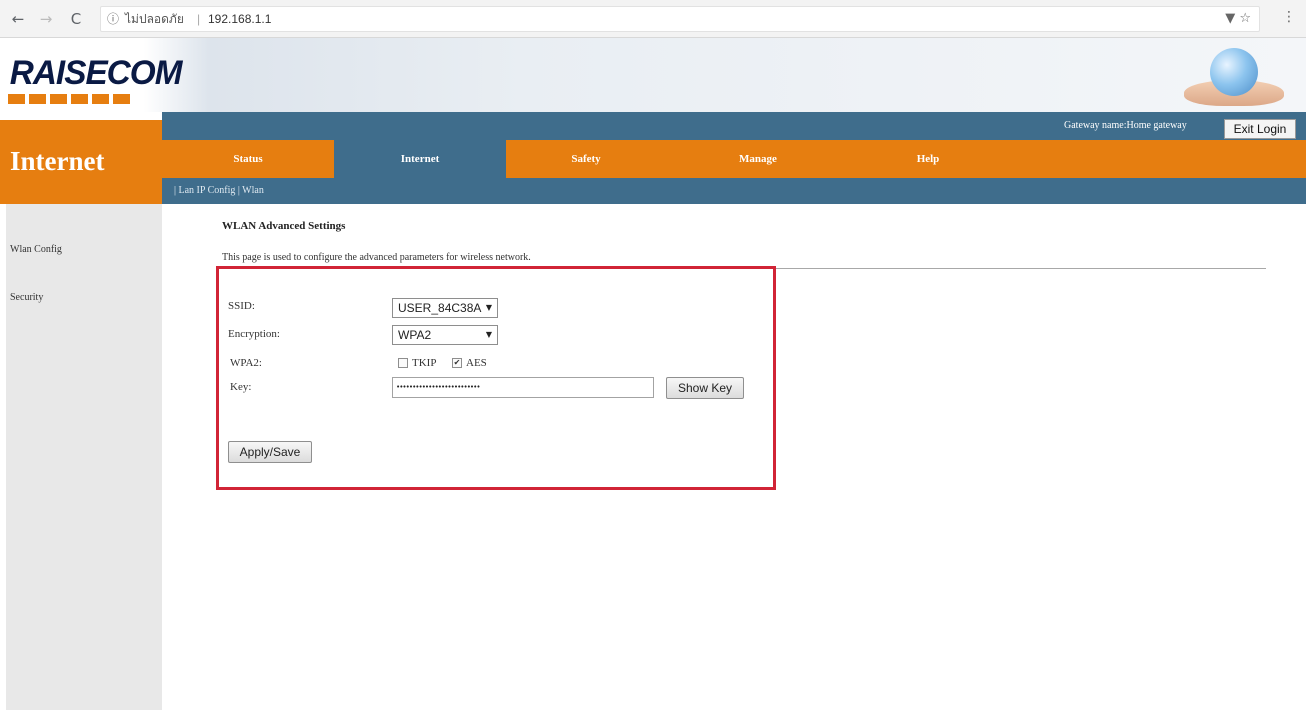  What do you see at coordinates (928, 159) in the screenshot?
I see `menu-help: Help` at bounding box center [928, 159].